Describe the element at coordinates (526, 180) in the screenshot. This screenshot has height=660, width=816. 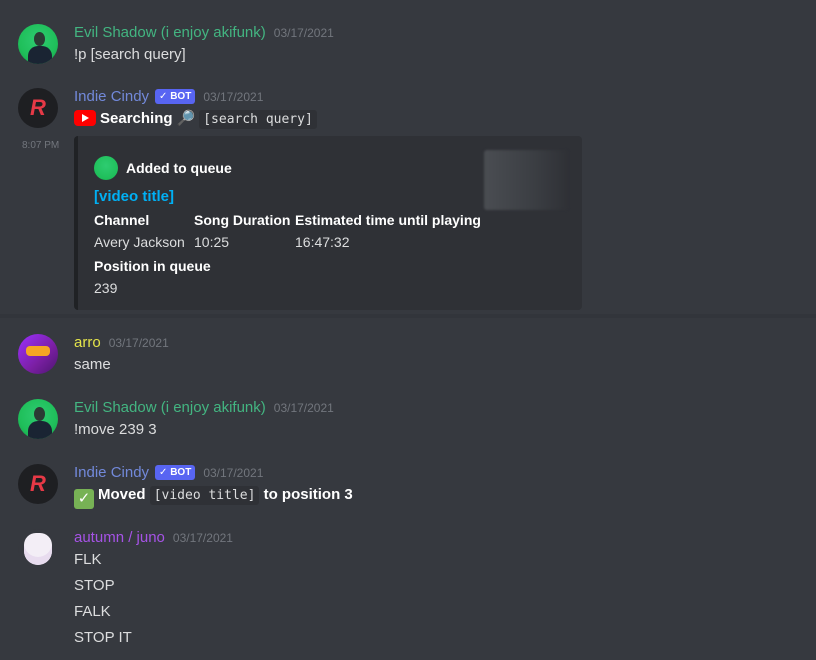
I see `embed-thumbnail` at that location.